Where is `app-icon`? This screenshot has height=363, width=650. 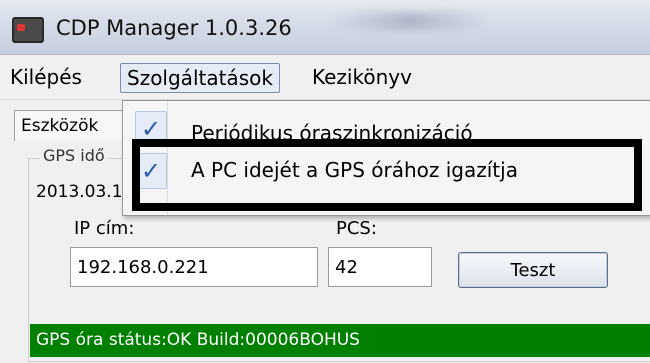
app-icon is located at coordinates (28, 30).